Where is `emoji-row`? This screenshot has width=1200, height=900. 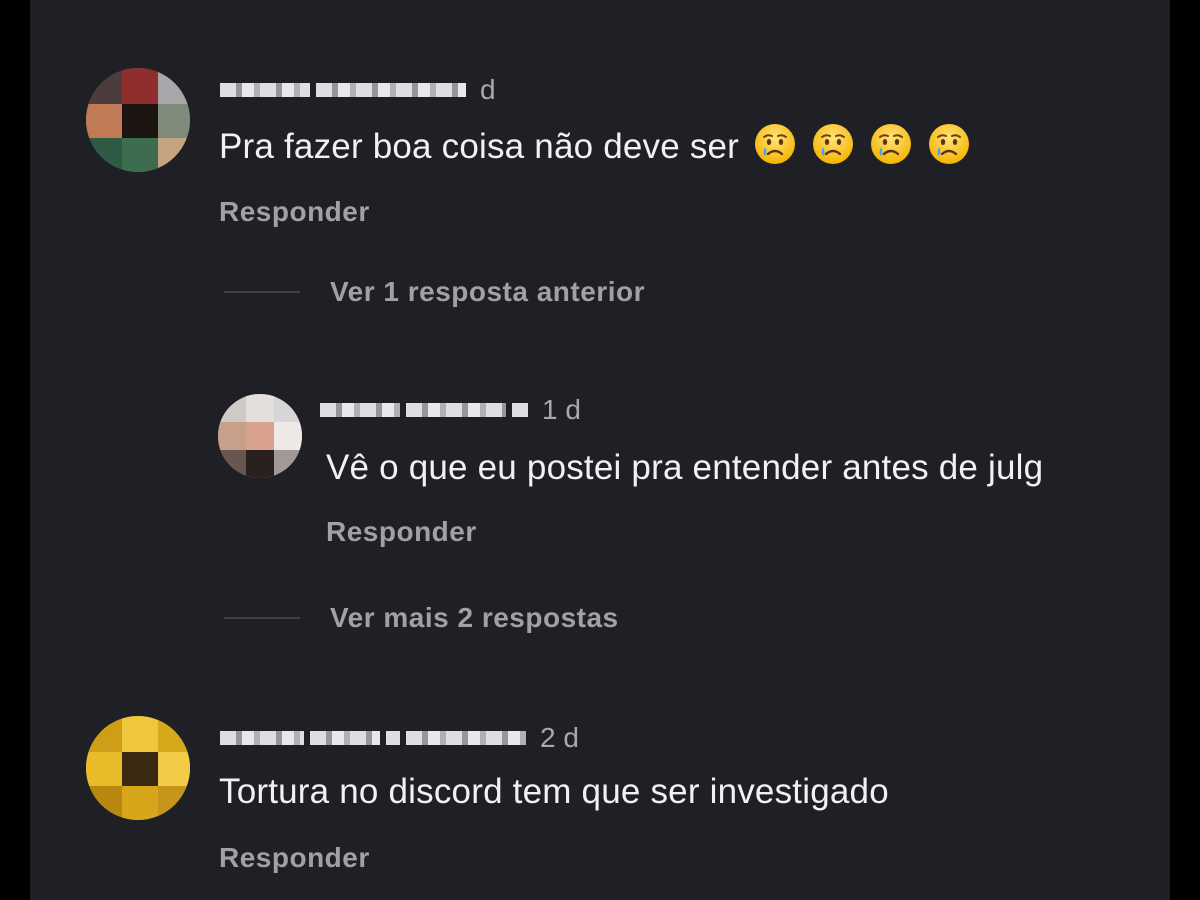
emoji-row is located at coordinates (855, 145).